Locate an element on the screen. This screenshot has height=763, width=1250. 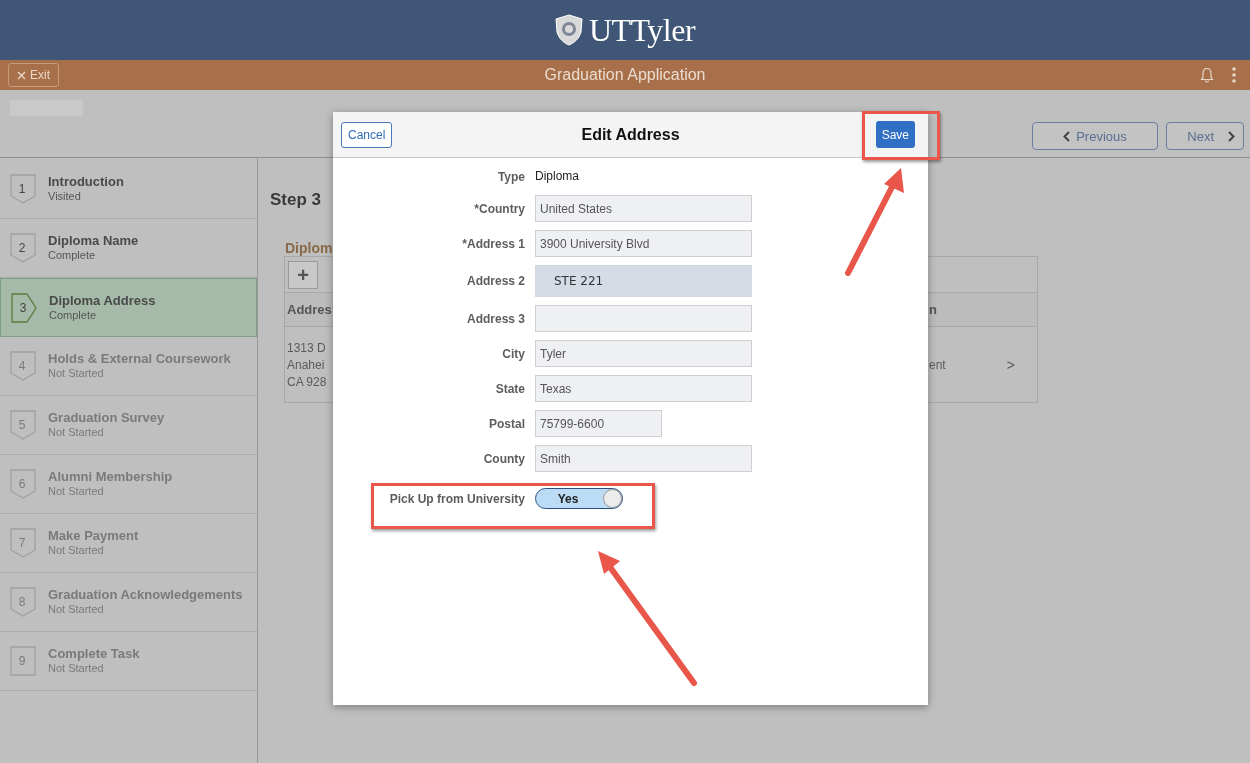
step-number-icon: 9 is located at coordinates (23, 661).